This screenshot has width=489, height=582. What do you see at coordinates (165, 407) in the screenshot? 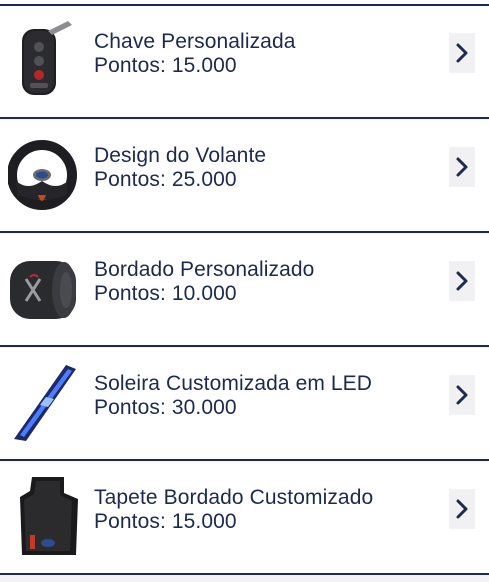
I see `item-points: Pontos: 30.000` at bounding box center [165, 407].